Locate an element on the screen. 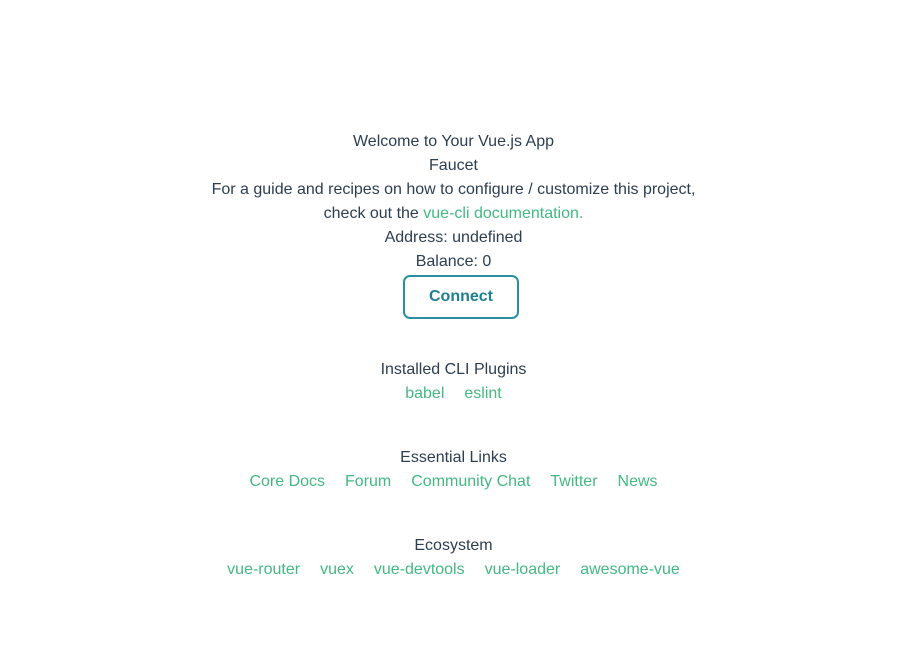  check-out-prefix: check out the is located at coordinates (373, 213).